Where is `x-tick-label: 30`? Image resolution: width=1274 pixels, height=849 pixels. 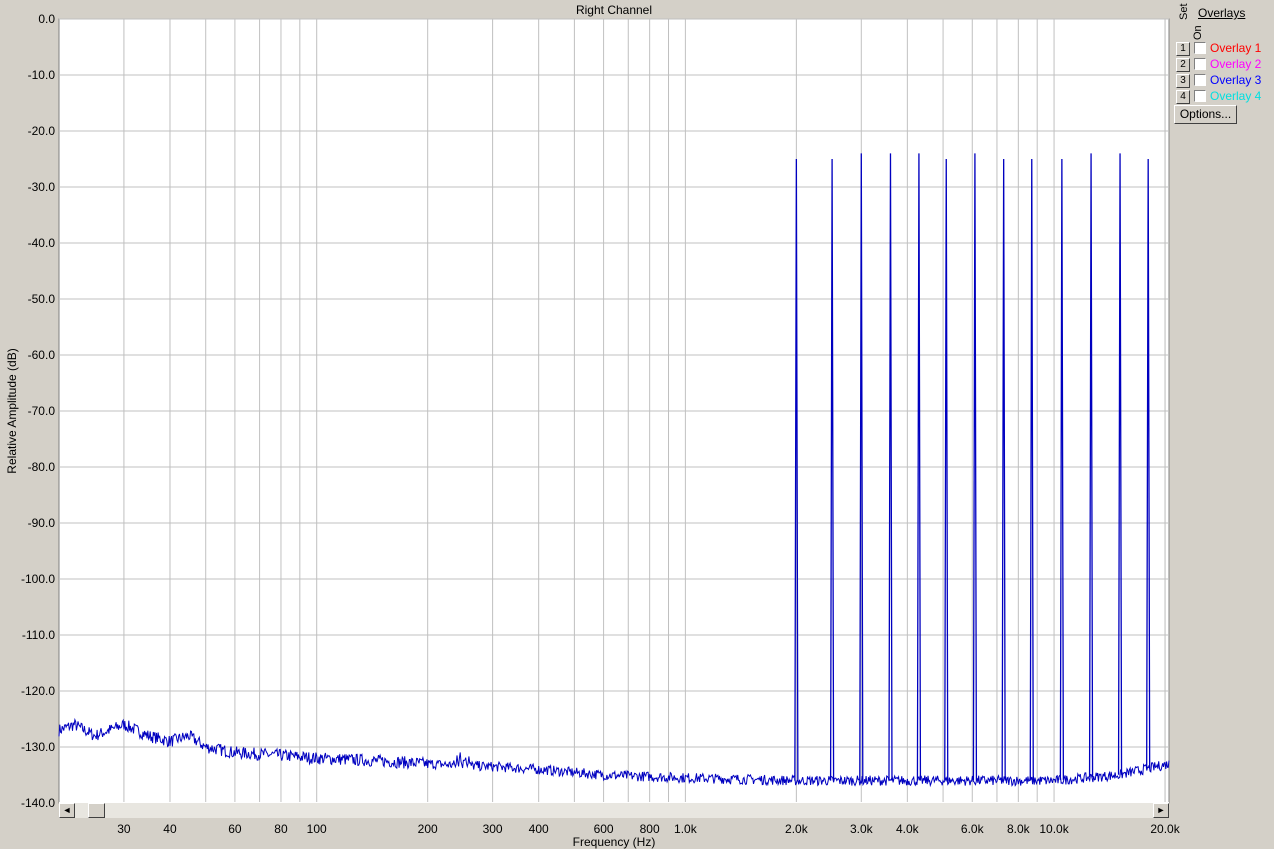 x-tick-label: 30 is located at coordinates (124, 829).